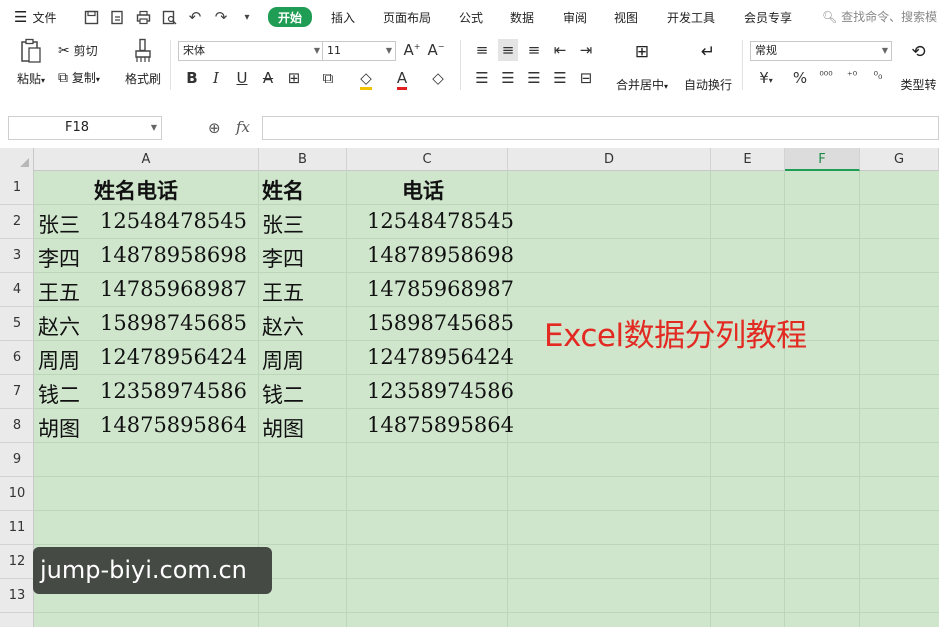 The height and width of the screenshot is (627, 939). I want to click on align-bottom-icon: ≡, so click(534, 50).